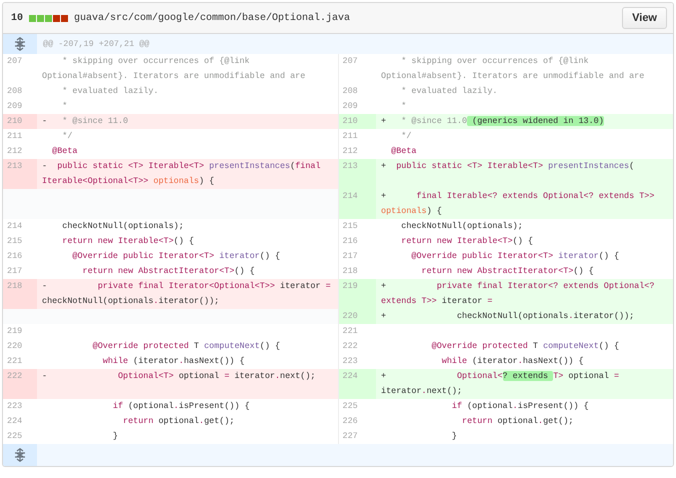  I want to click on line-number: 215, so click(357, 226).